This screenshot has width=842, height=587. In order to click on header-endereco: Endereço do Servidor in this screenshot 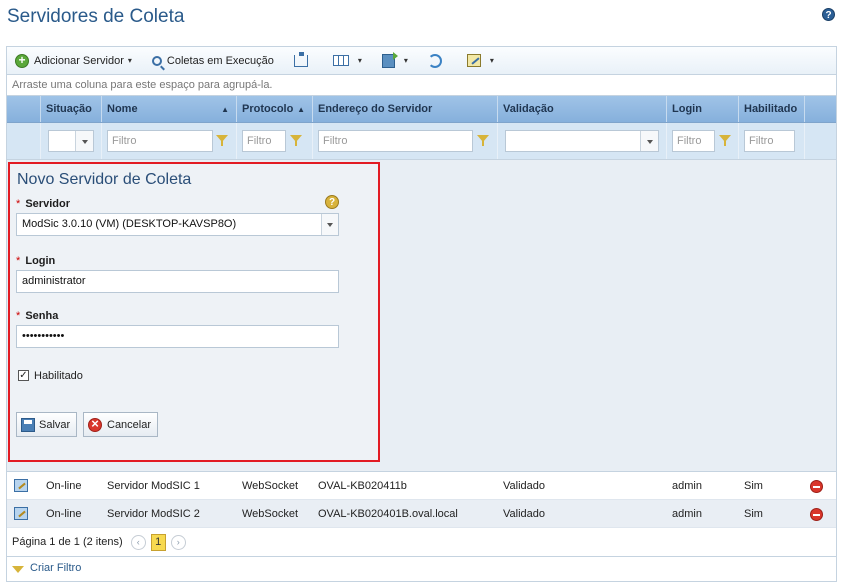, I will do `click(405, 109)`.